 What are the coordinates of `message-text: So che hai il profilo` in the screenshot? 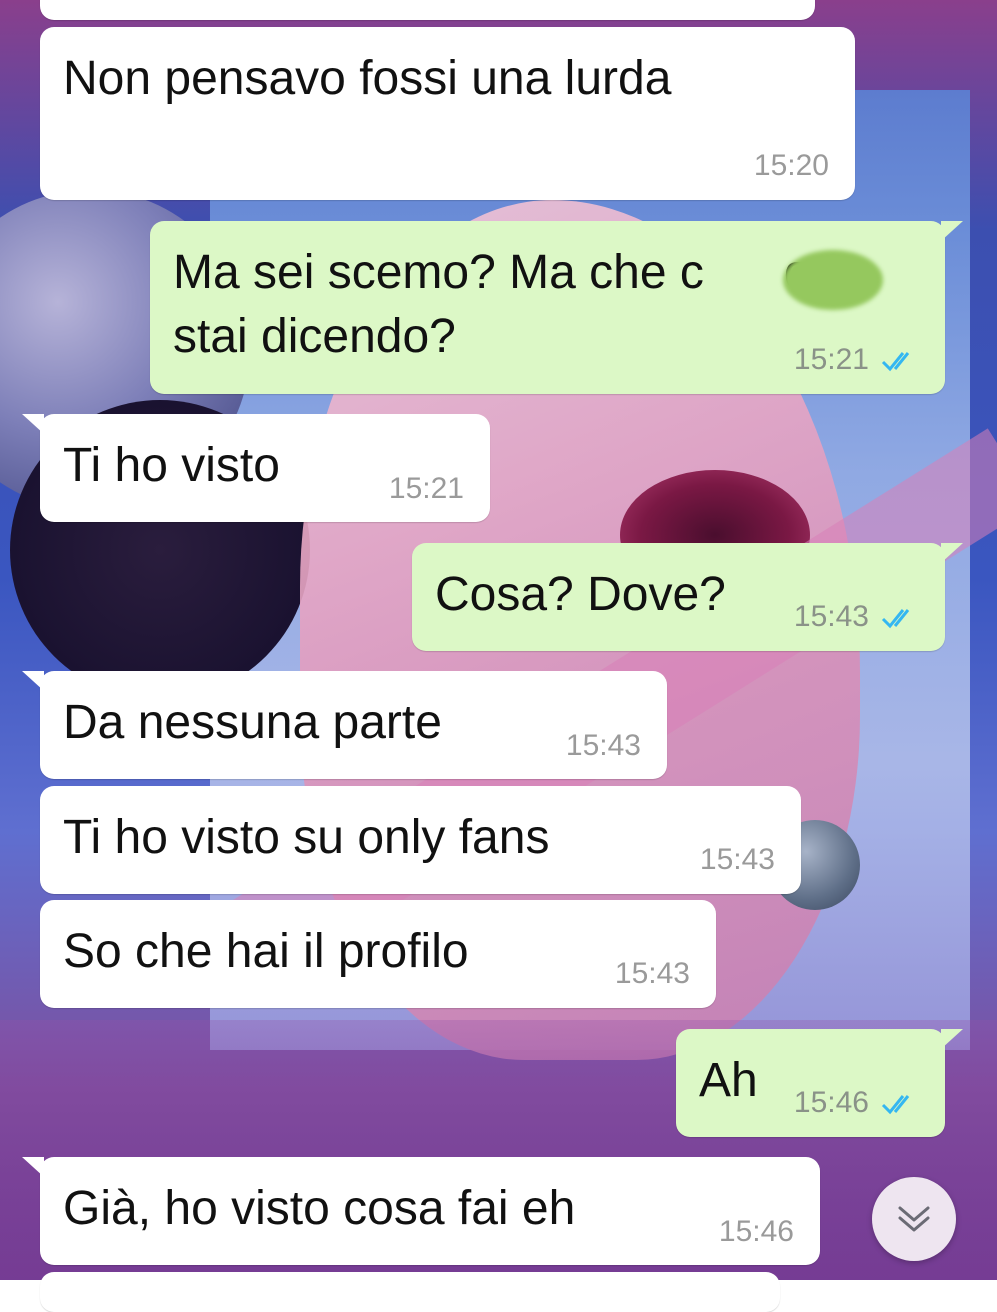 It's located at (266, 951).